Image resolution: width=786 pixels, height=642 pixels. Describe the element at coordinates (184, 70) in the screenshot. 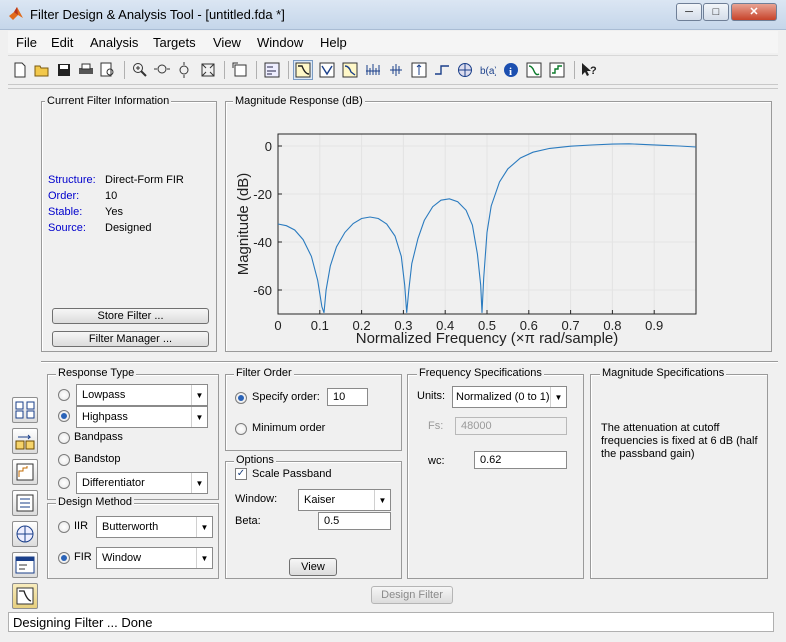

I see `zoom-y-icon` at that location.